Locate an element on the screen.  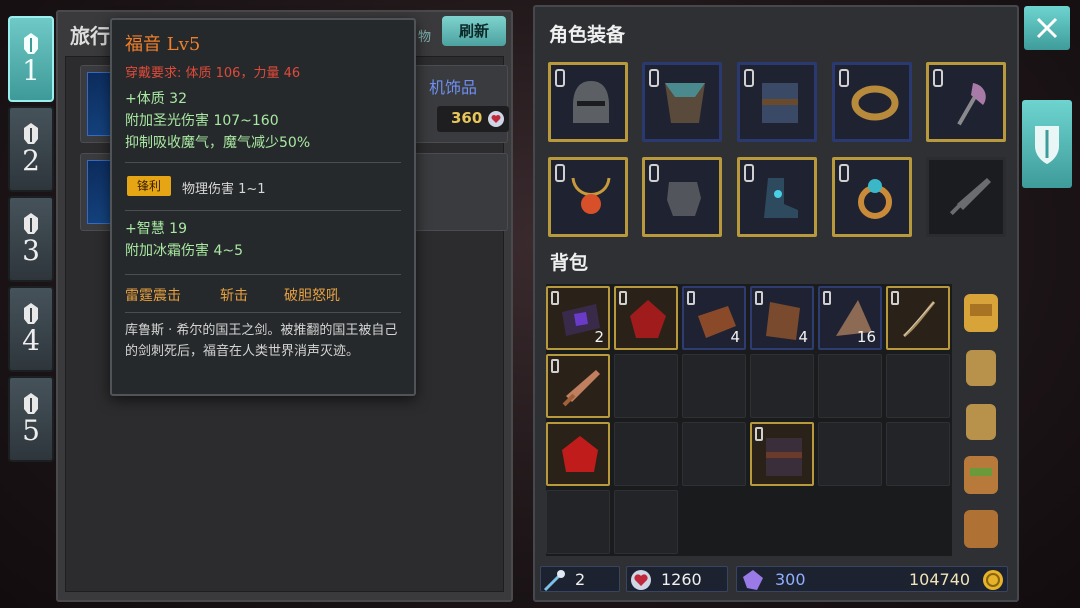
price-box: 360 is located at coordinates (473, 119).